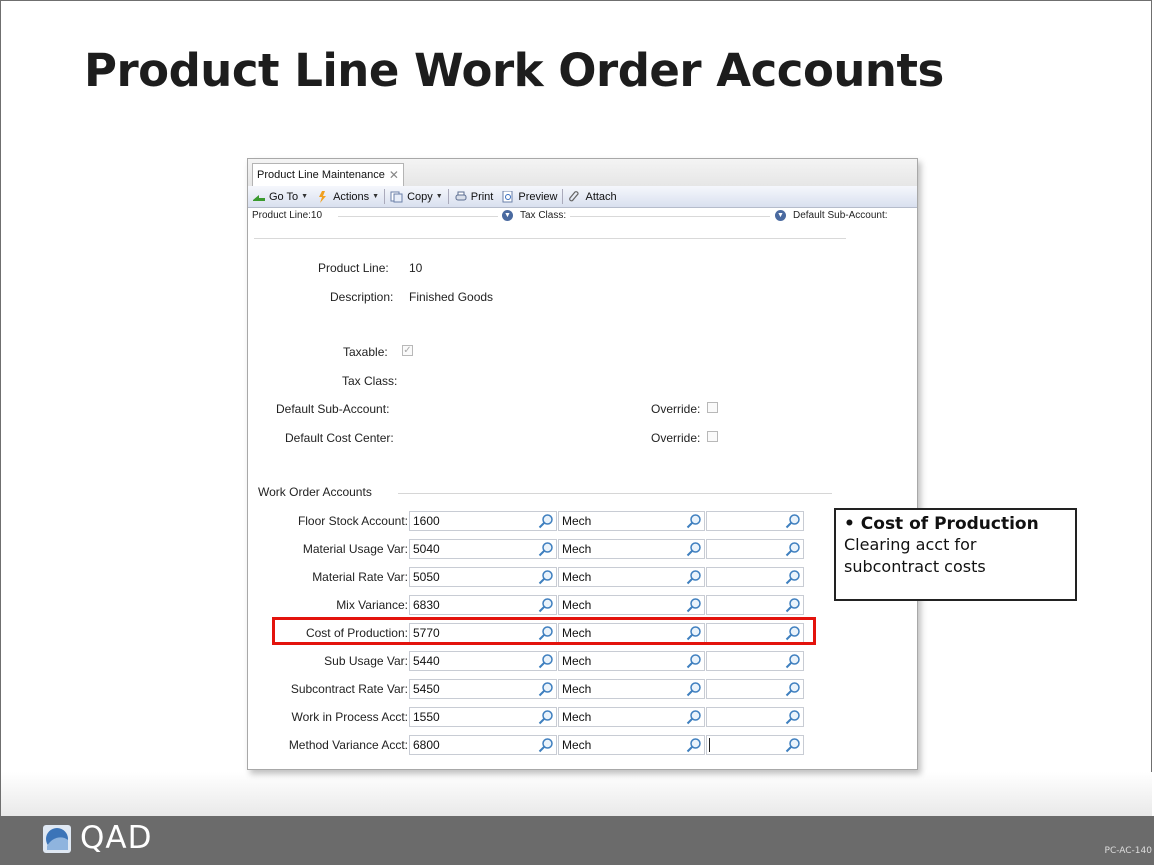 This screenshot has height=865, width=1154. I want to click on row-label: Material Usage Var:, so click(355, 549).